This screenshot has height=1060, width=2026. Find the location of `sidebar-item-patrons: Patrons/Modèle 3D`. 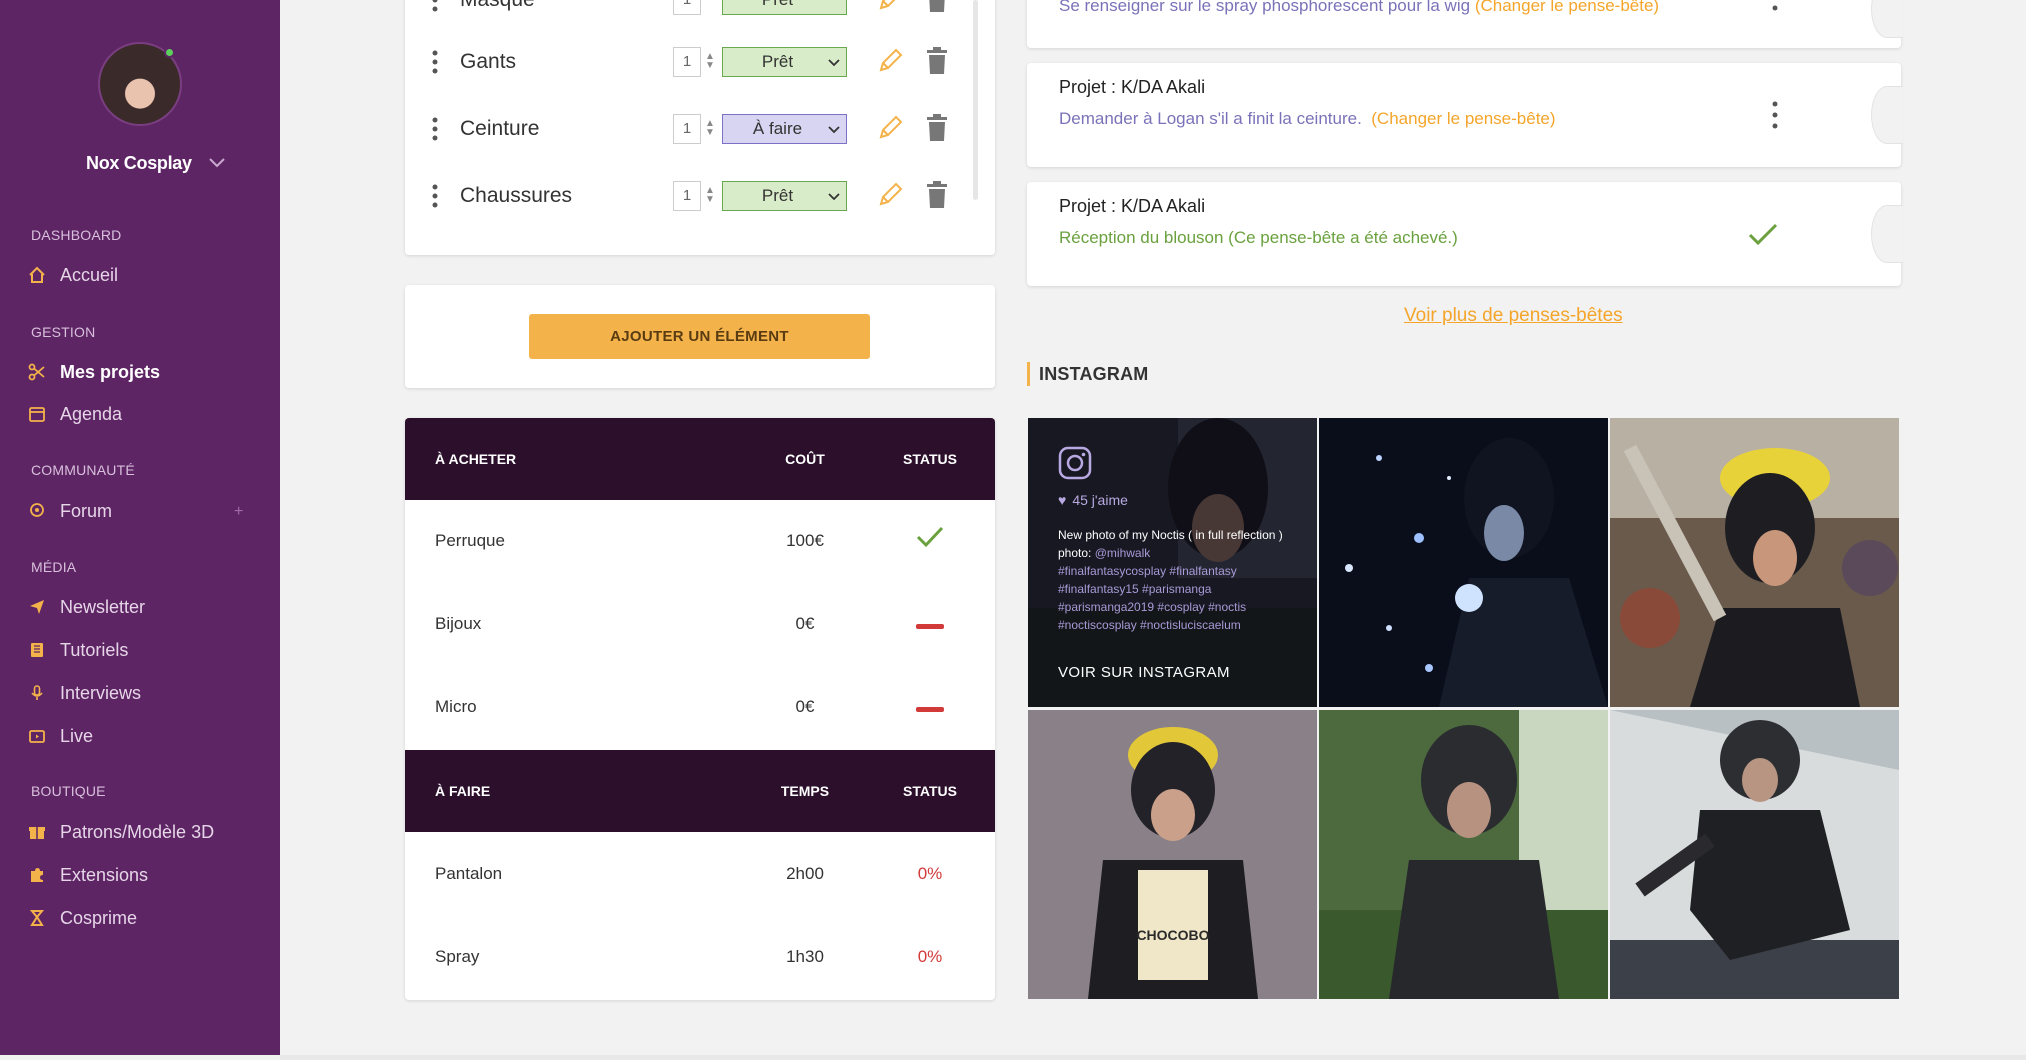

sidebar-item-patrons: Patrons/Modèle 3D is located at coordinates (143, 832).